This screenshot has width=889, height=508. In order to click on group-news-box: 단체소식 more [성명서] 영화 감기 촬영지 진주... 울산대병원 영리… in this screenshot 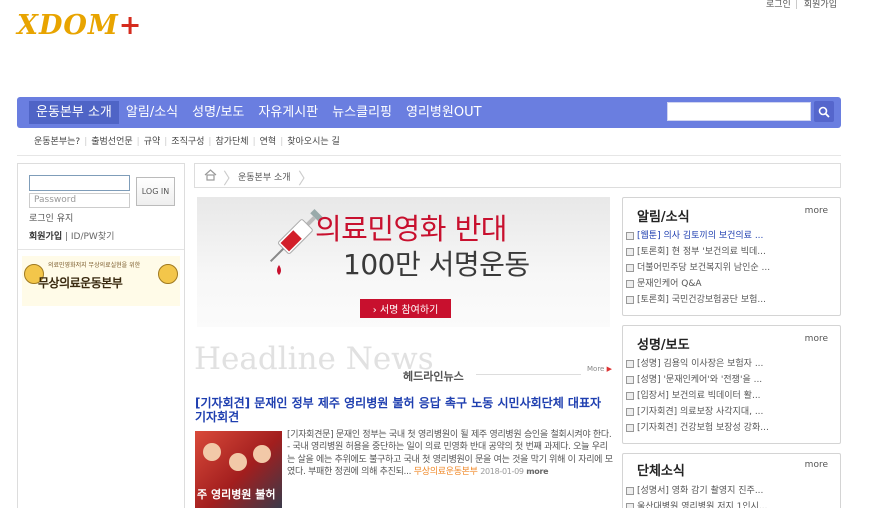, I will do `click(731, 480)`.